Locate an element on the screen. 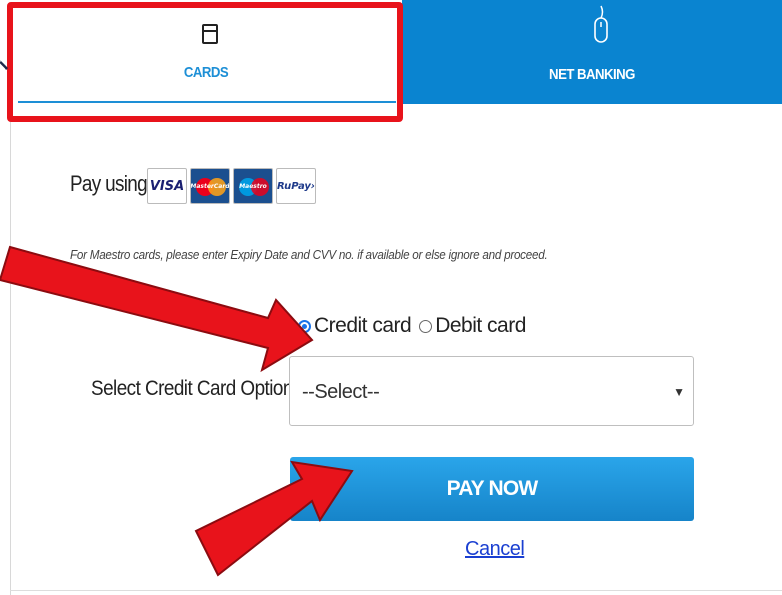  tab-net-banking-label: NET BANKING is located at coordinates (592, 74).